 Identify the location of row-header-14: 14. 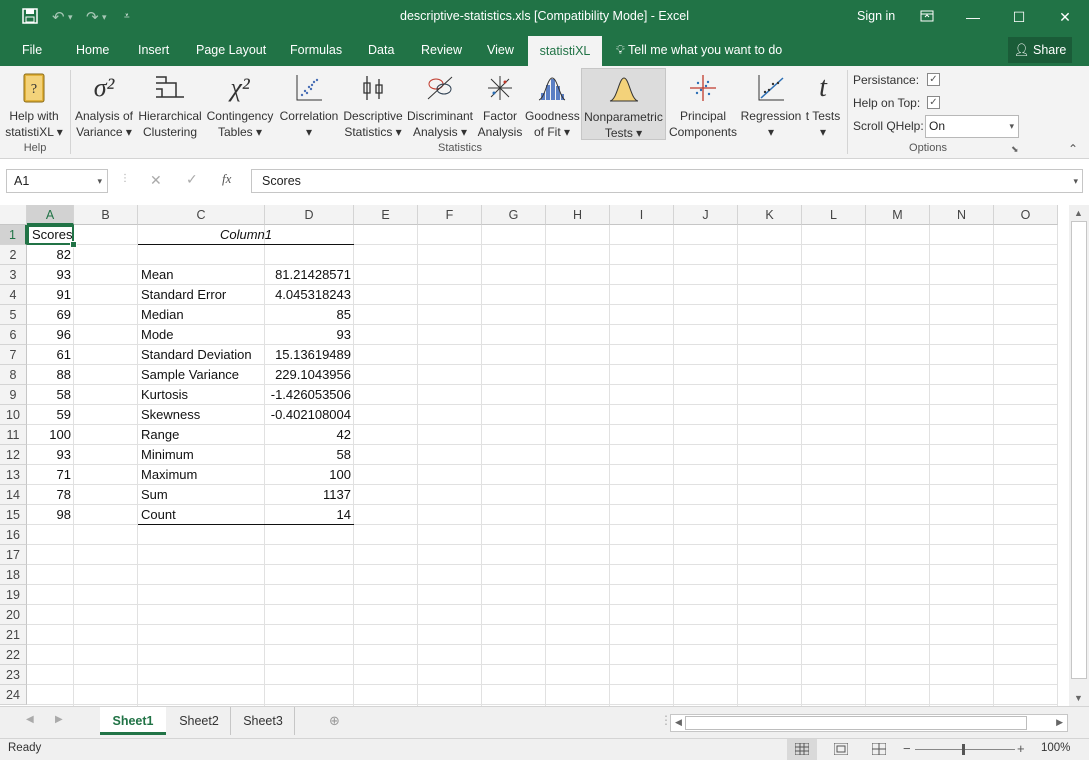
(13, 495).